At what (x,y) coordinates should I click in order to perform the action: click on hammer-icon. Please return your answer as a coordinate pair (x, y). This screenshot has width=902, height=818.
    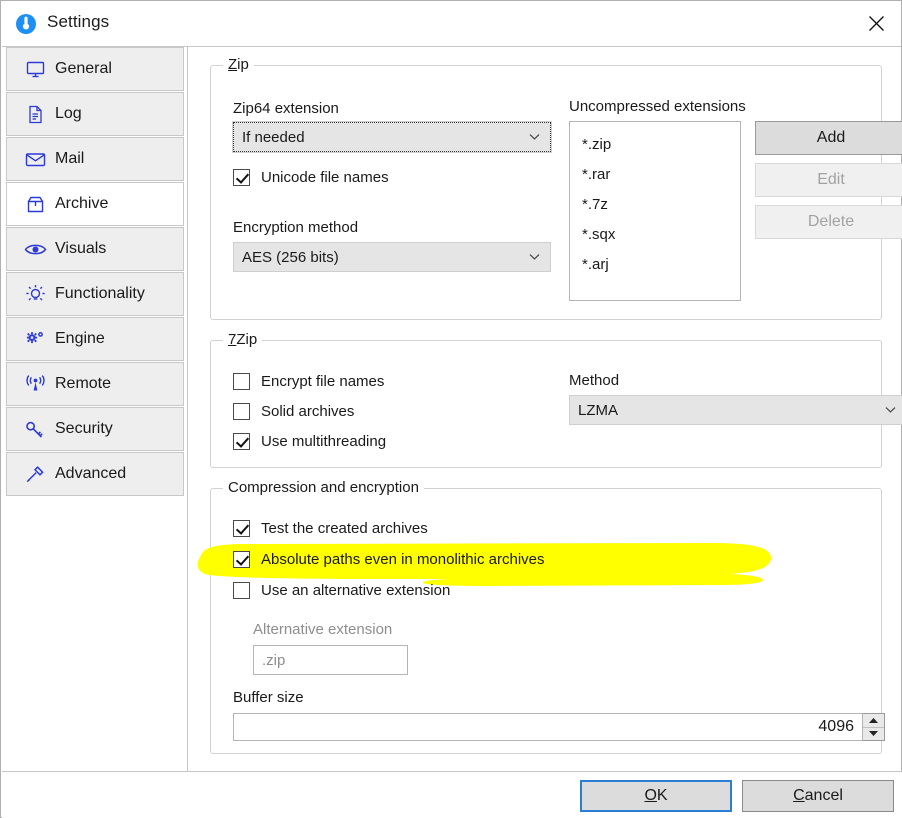
    Looking at the image, I should click on (35, 474).